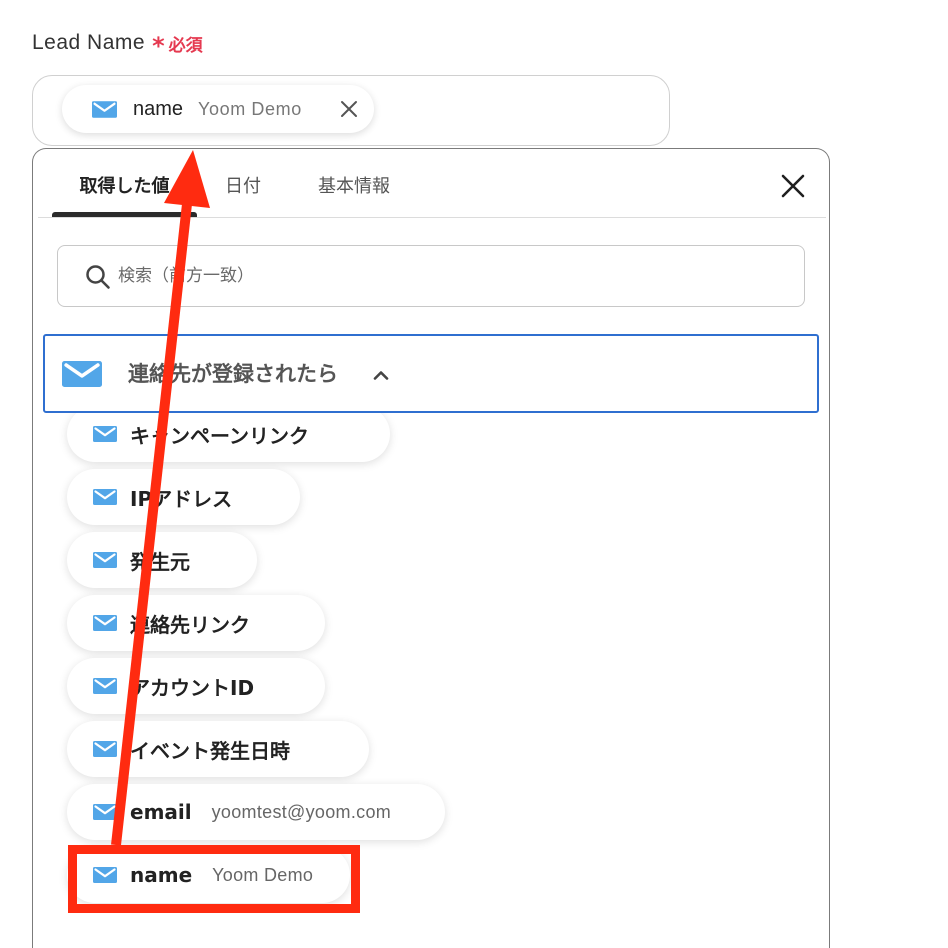 The image size is (948, 948). I want to click on tab-label: 取得した値, so click(124, 186).